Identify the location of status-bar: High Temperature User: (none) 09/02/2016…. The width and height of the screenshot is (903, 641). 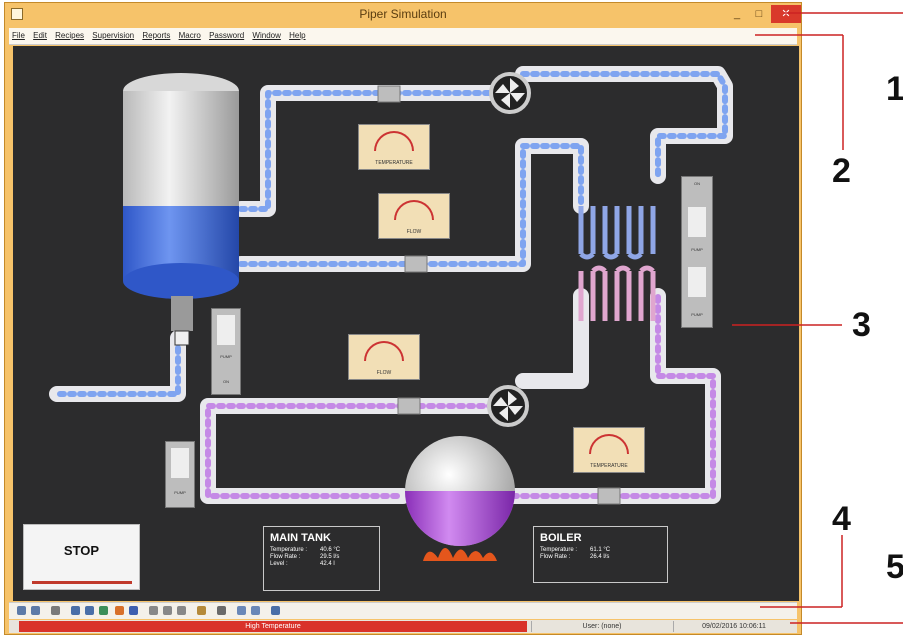
(403, 626).